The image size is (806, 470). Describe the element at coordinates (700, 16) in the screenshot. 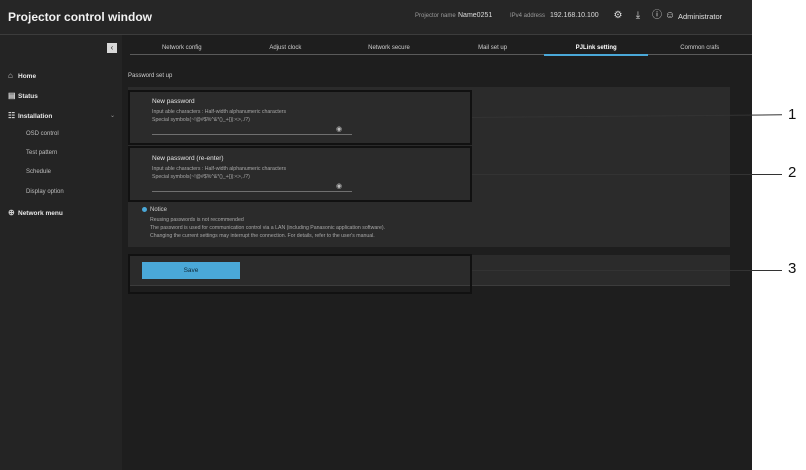

I see `user-name: Administrator` at that location.